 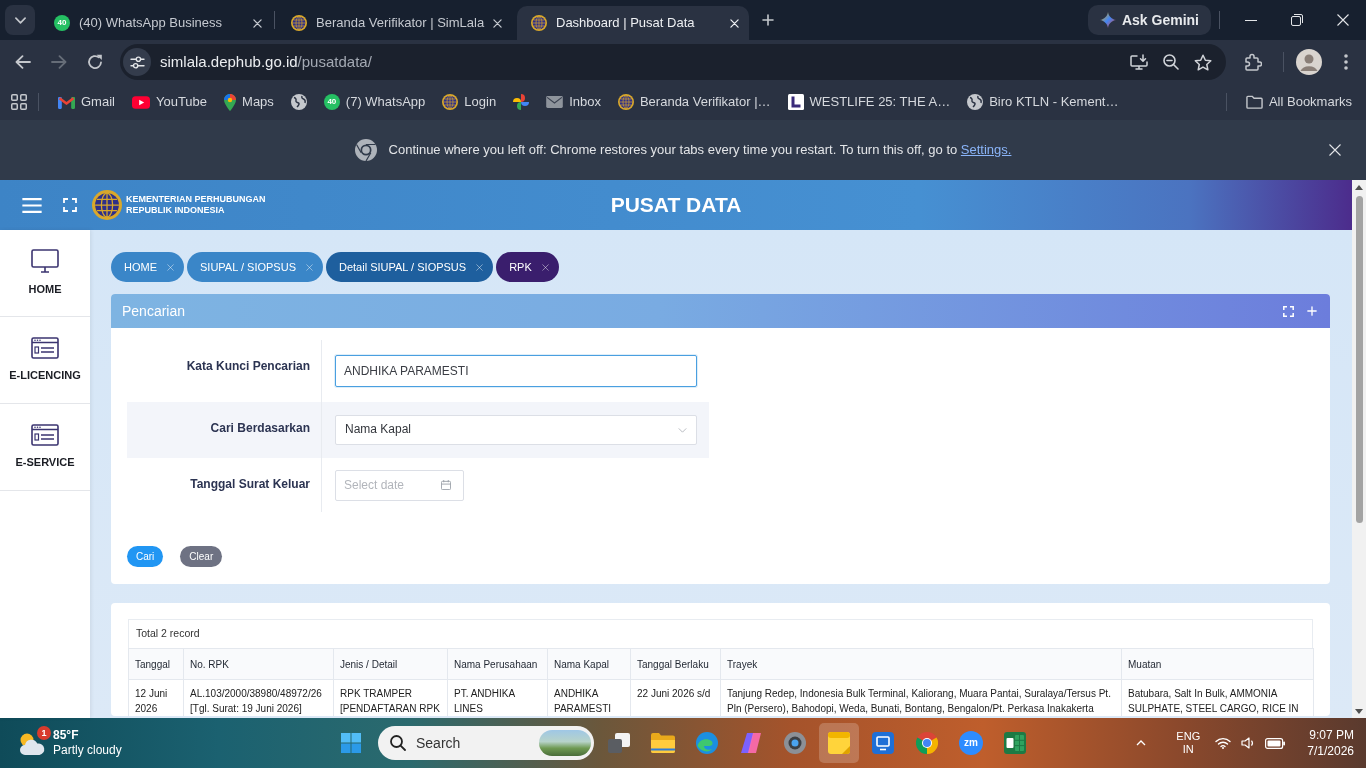 I want to click on monitor-icon, so click(x=45, y=261).